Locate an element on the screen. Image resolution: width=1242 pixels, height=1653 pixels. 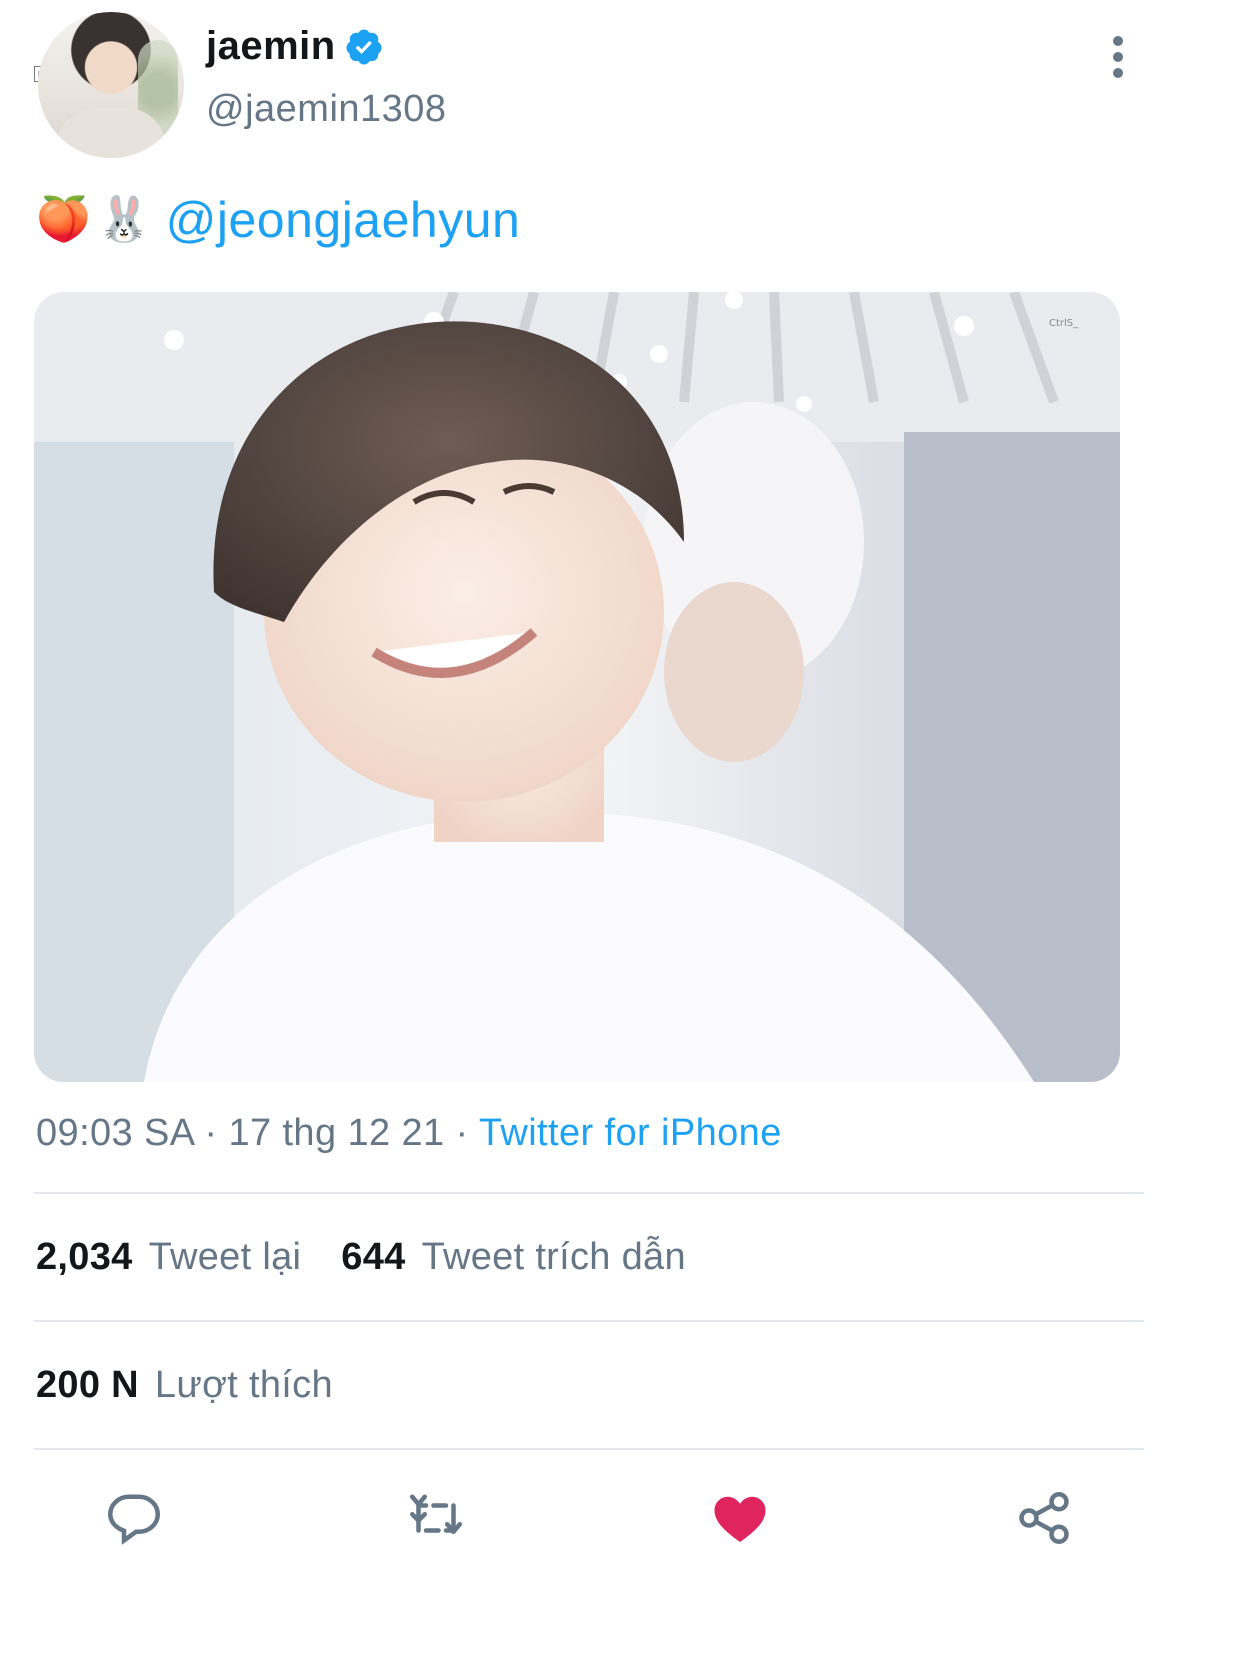
user-handle: @jaemin1308 is located at coordinates (326, 109).